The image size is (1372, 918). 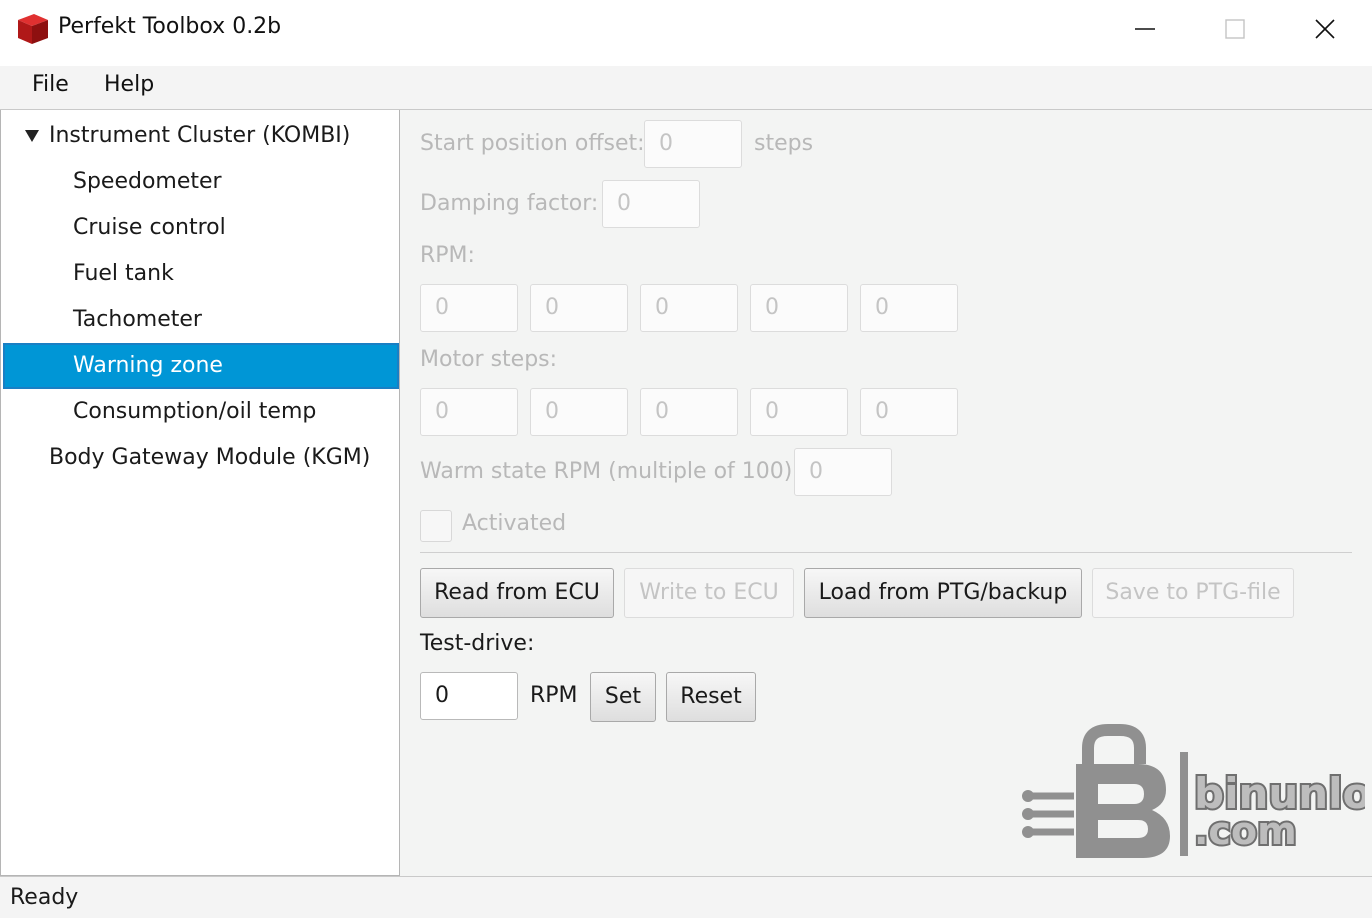 I want to click on read-from-ecu-button: Read from ECU, so click(x=517, y=593).